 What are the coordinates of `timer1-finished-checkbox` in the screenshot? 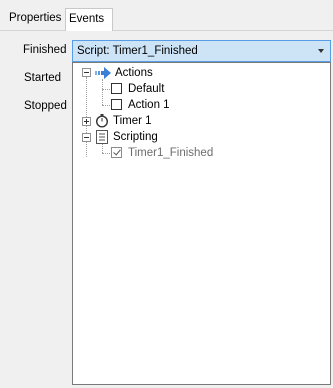 It's located at (116, 152).